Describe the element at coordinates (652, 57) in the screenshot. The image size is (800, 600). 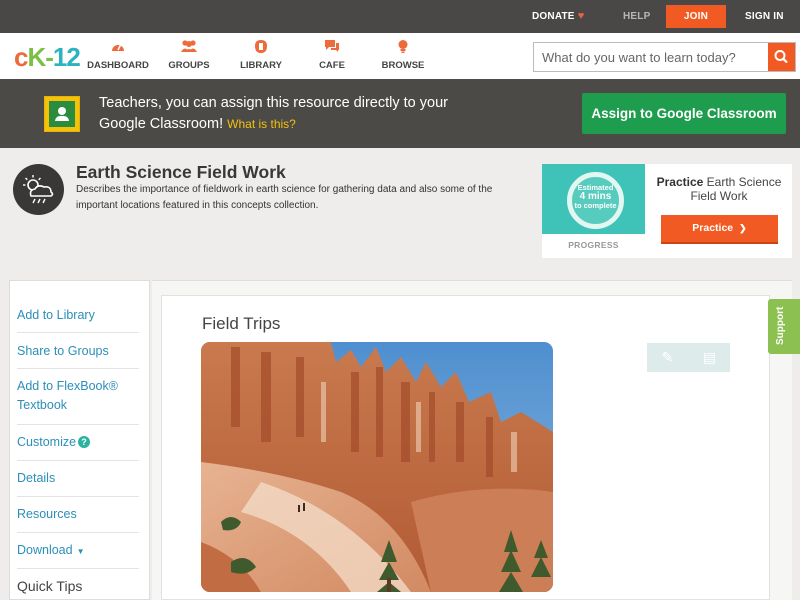
I see `search-input` at that location.